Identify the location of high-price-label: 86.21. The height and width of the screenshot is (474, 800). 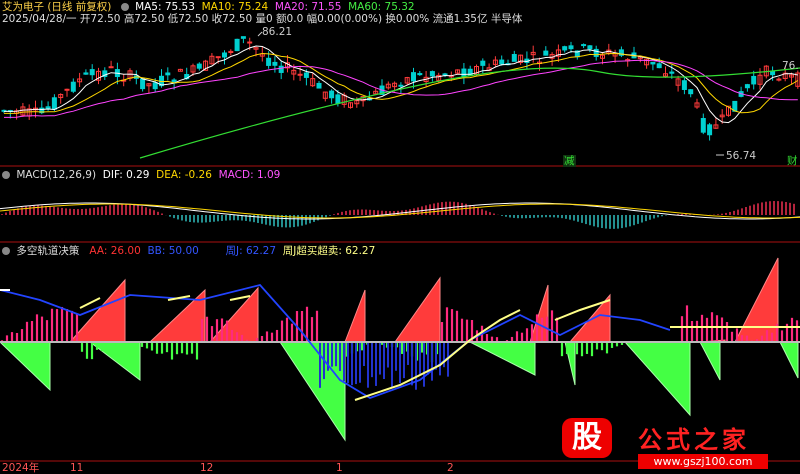
(277, 32).